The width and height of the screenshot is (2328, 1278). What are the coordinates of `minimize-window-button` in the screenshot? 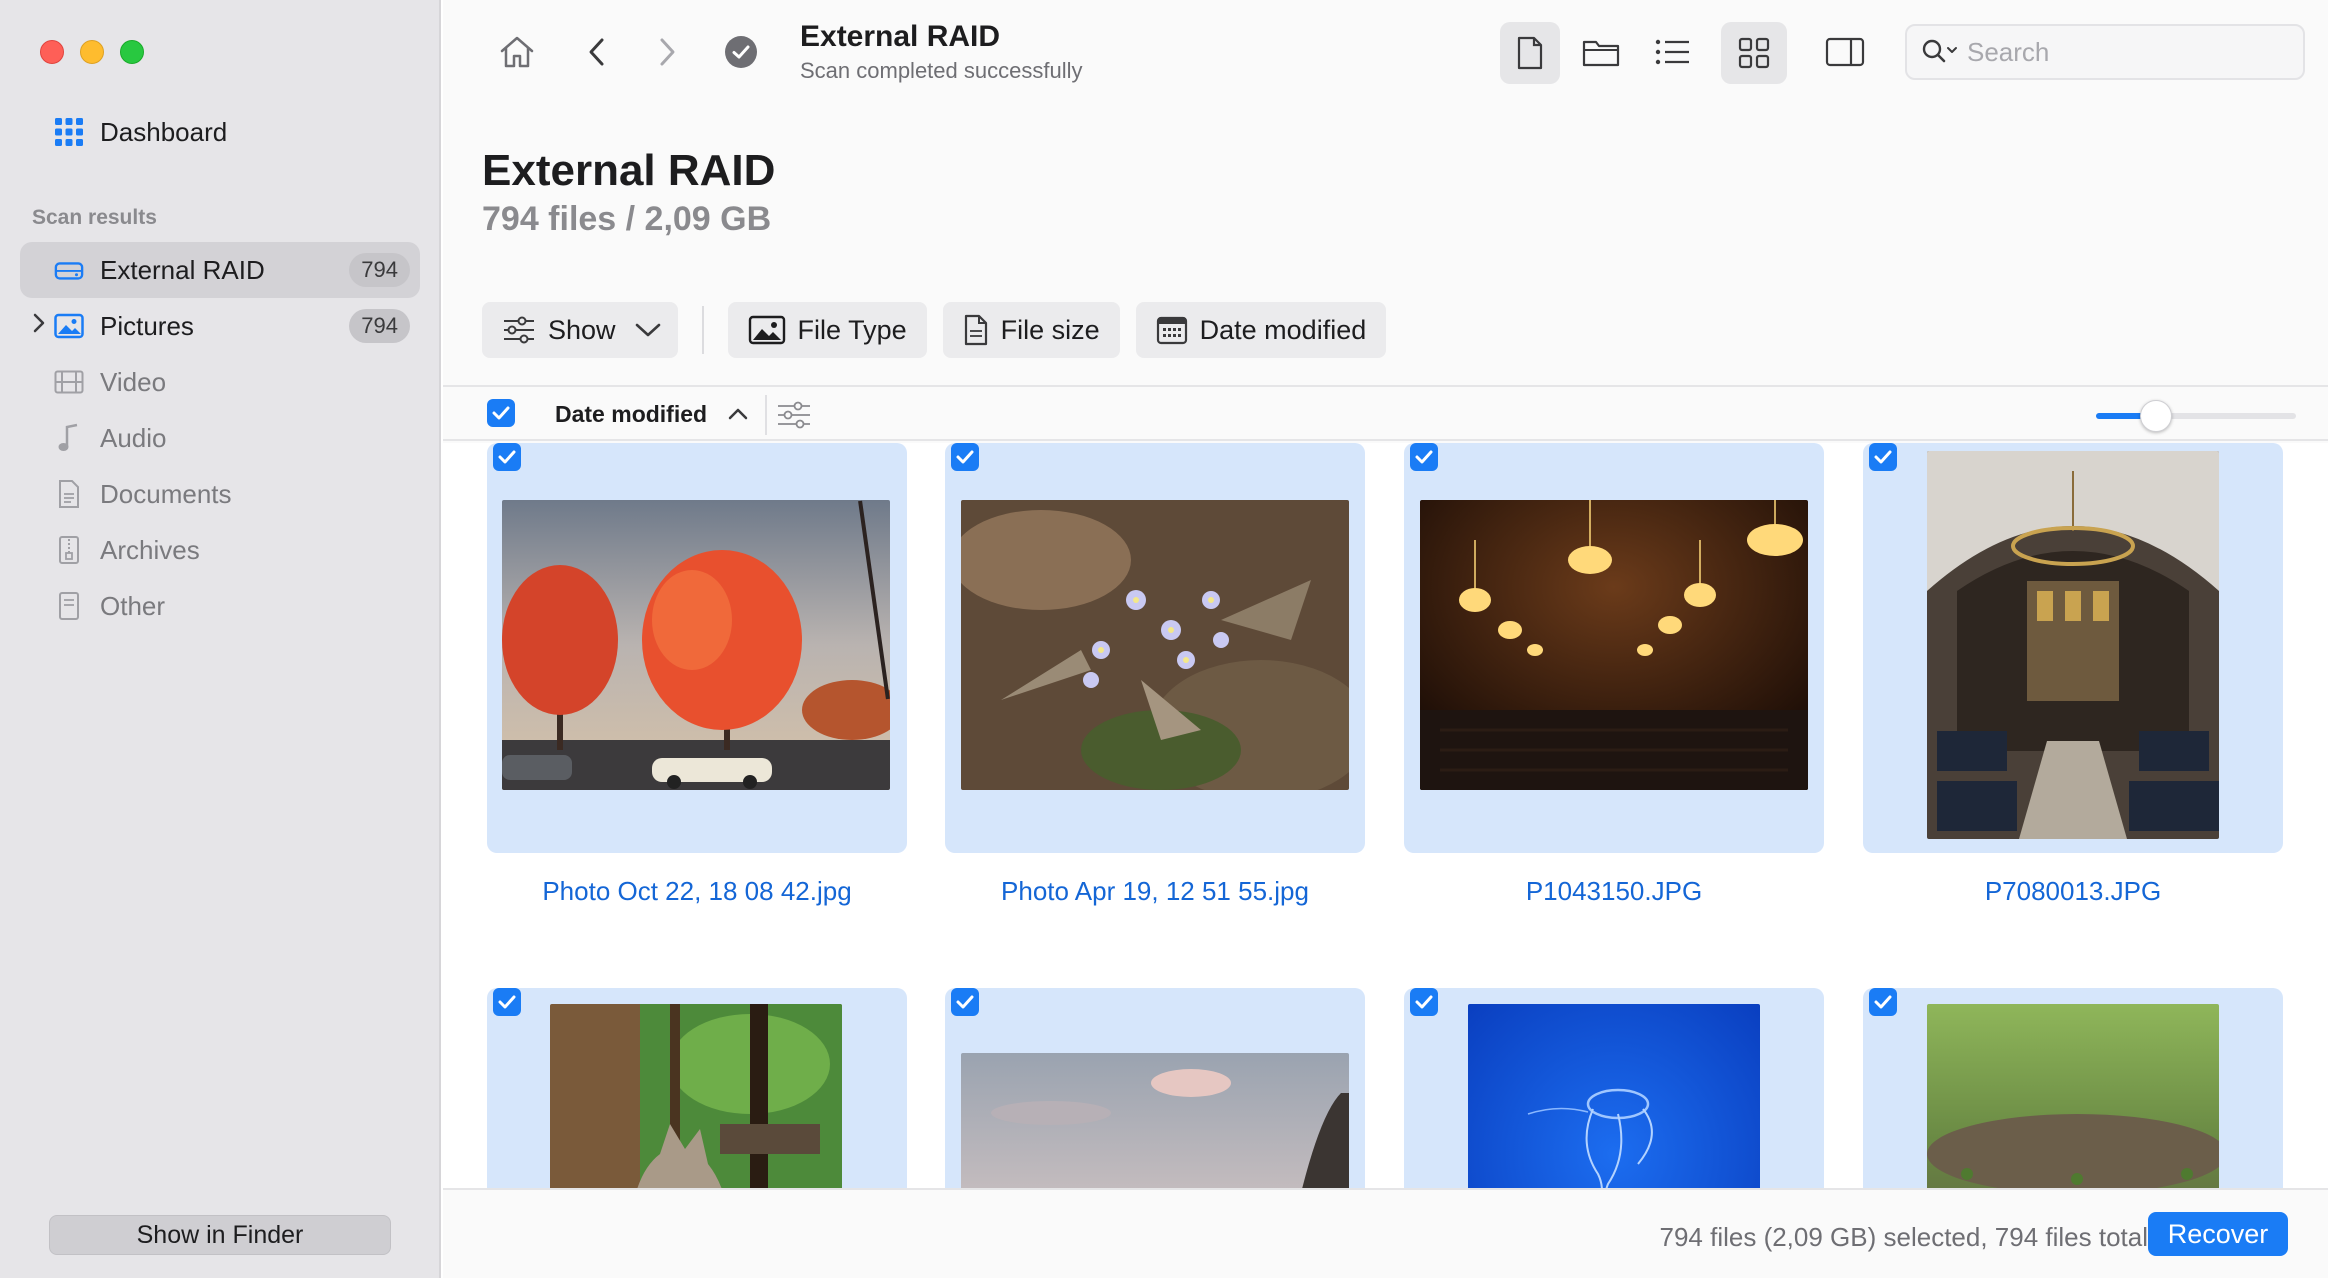 It's located at (92, 52).